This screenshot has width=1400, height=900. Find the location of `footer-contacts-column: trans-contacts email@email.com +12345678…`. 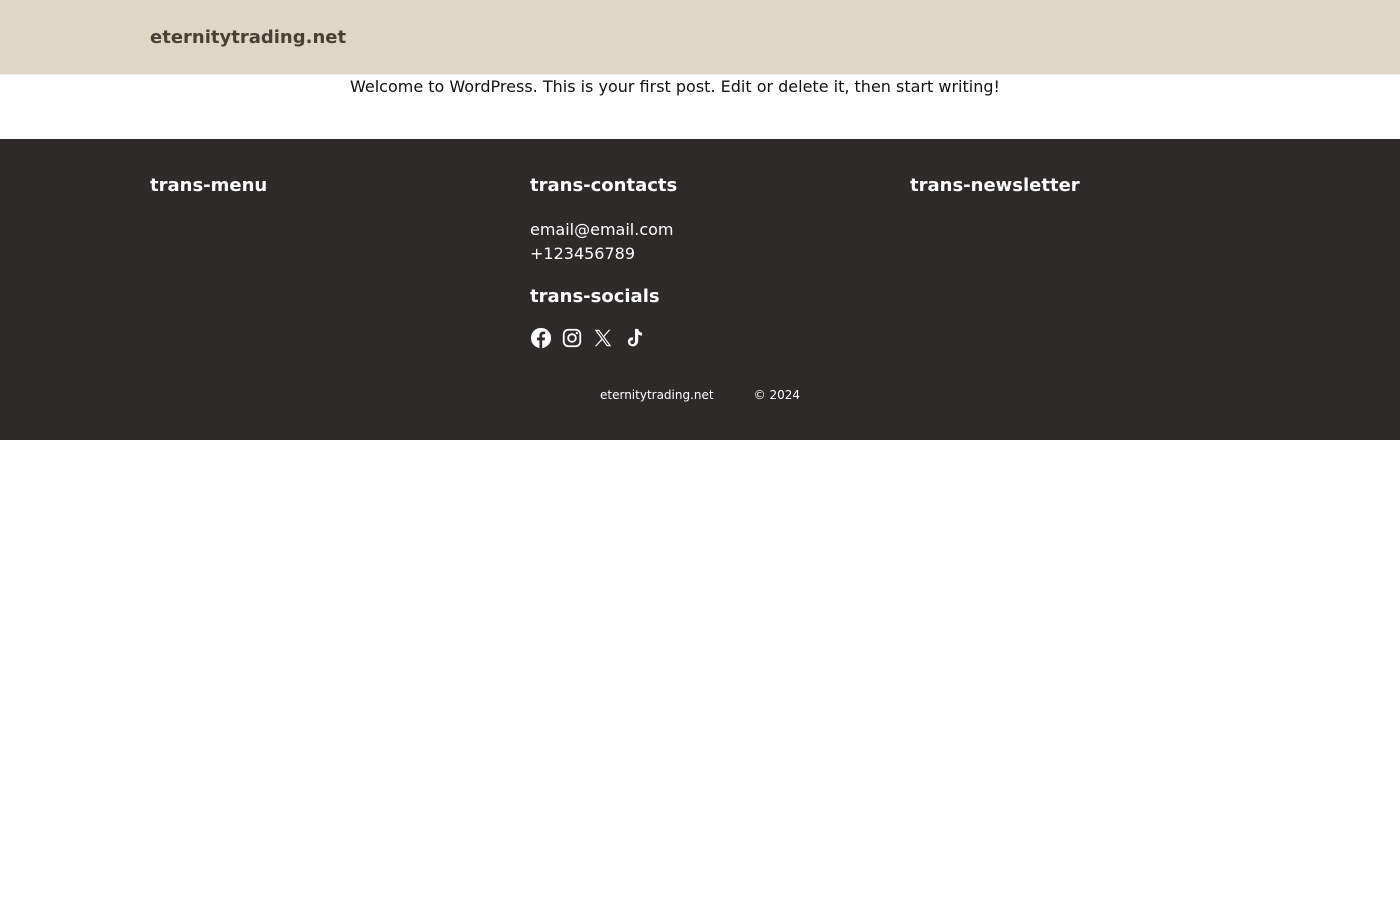

footer-contacts-column: trans-contacts email@email.com +12345678… is located at coordinates (700, 262).